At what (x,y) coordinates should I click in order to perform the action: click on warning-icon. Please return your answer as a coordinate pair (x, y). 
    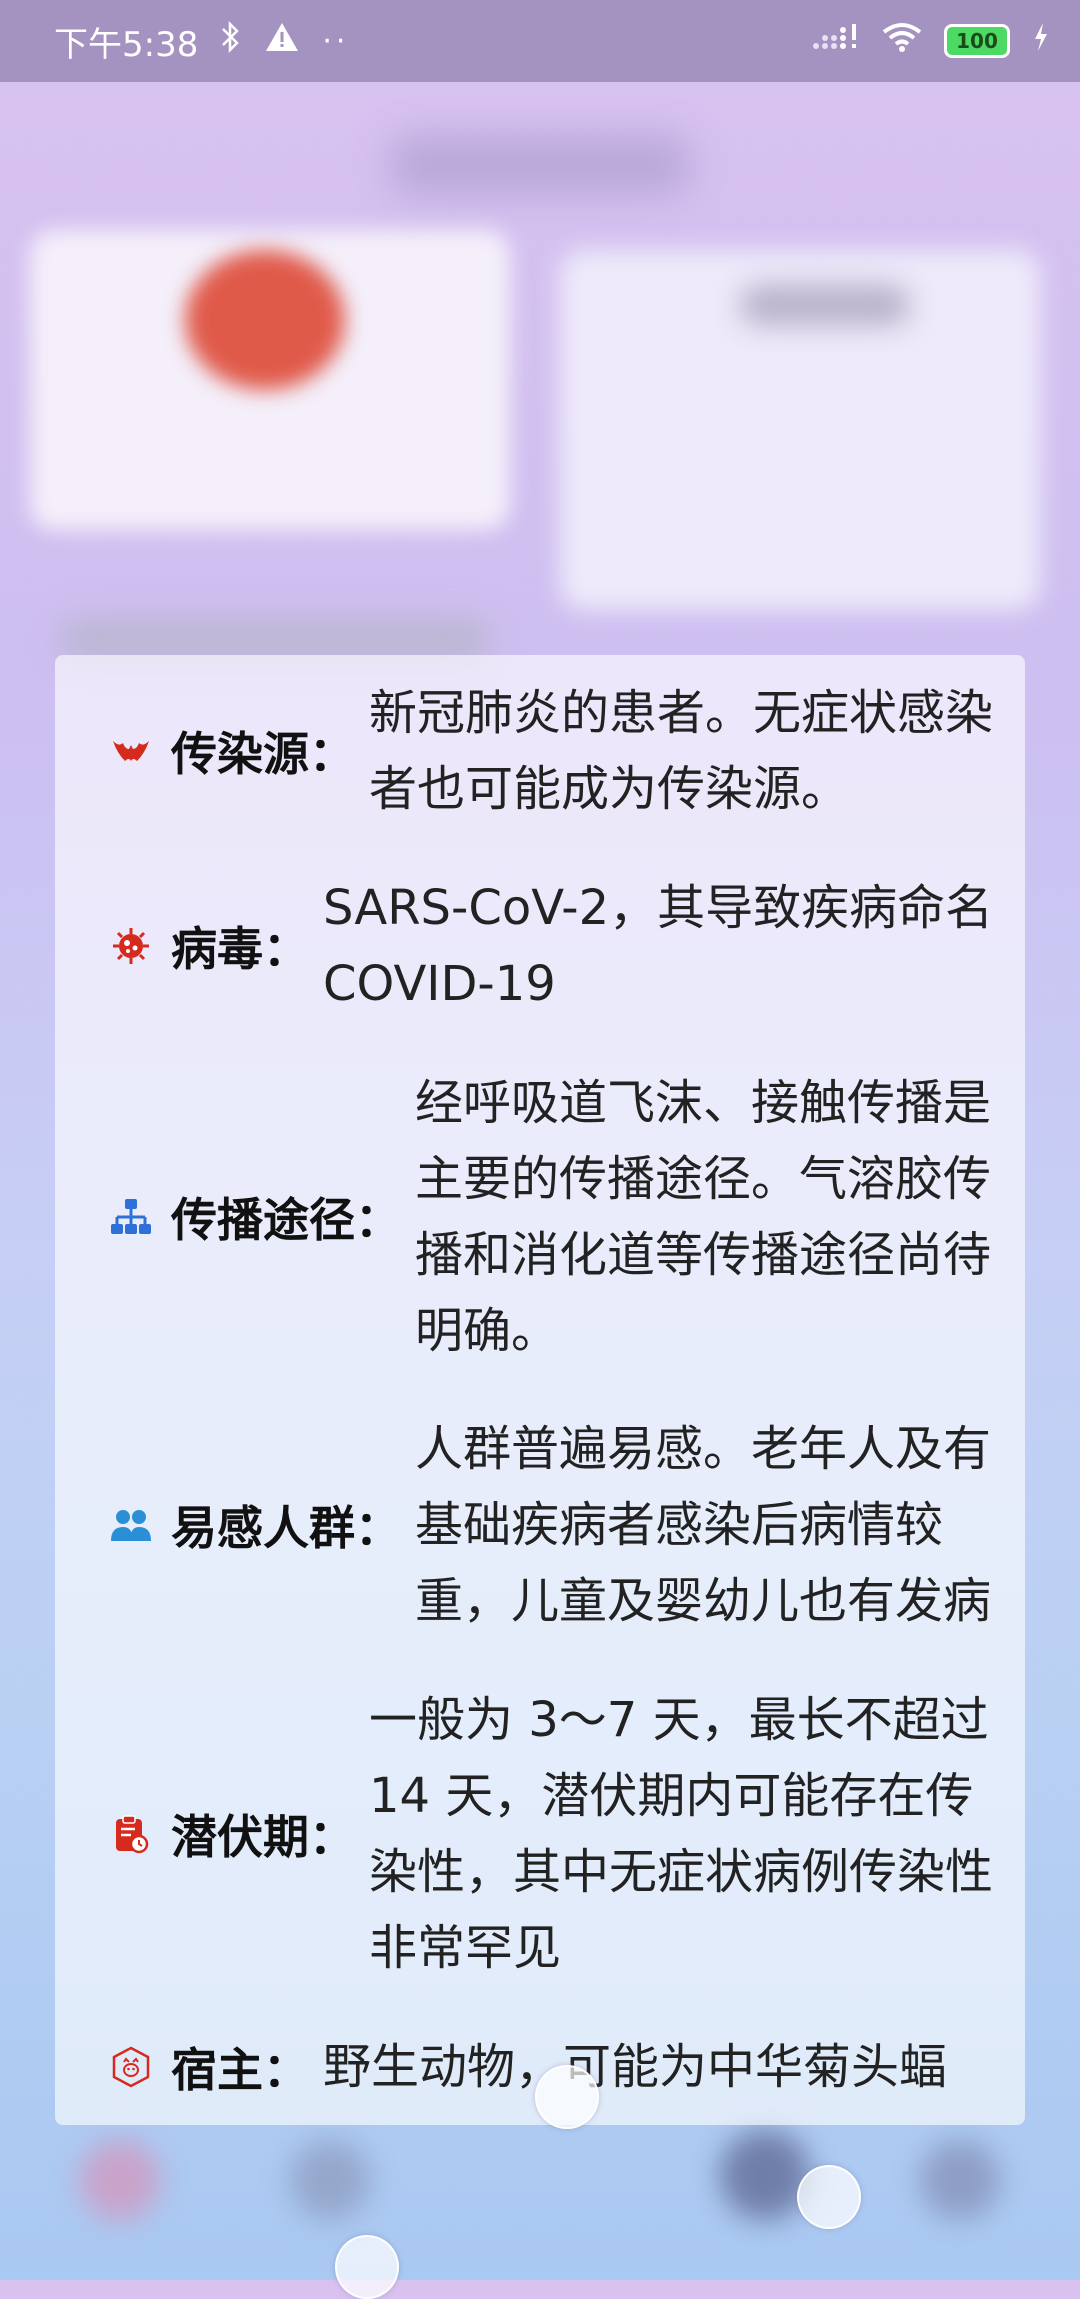
    Looking at the image, I should click on (282, 41).